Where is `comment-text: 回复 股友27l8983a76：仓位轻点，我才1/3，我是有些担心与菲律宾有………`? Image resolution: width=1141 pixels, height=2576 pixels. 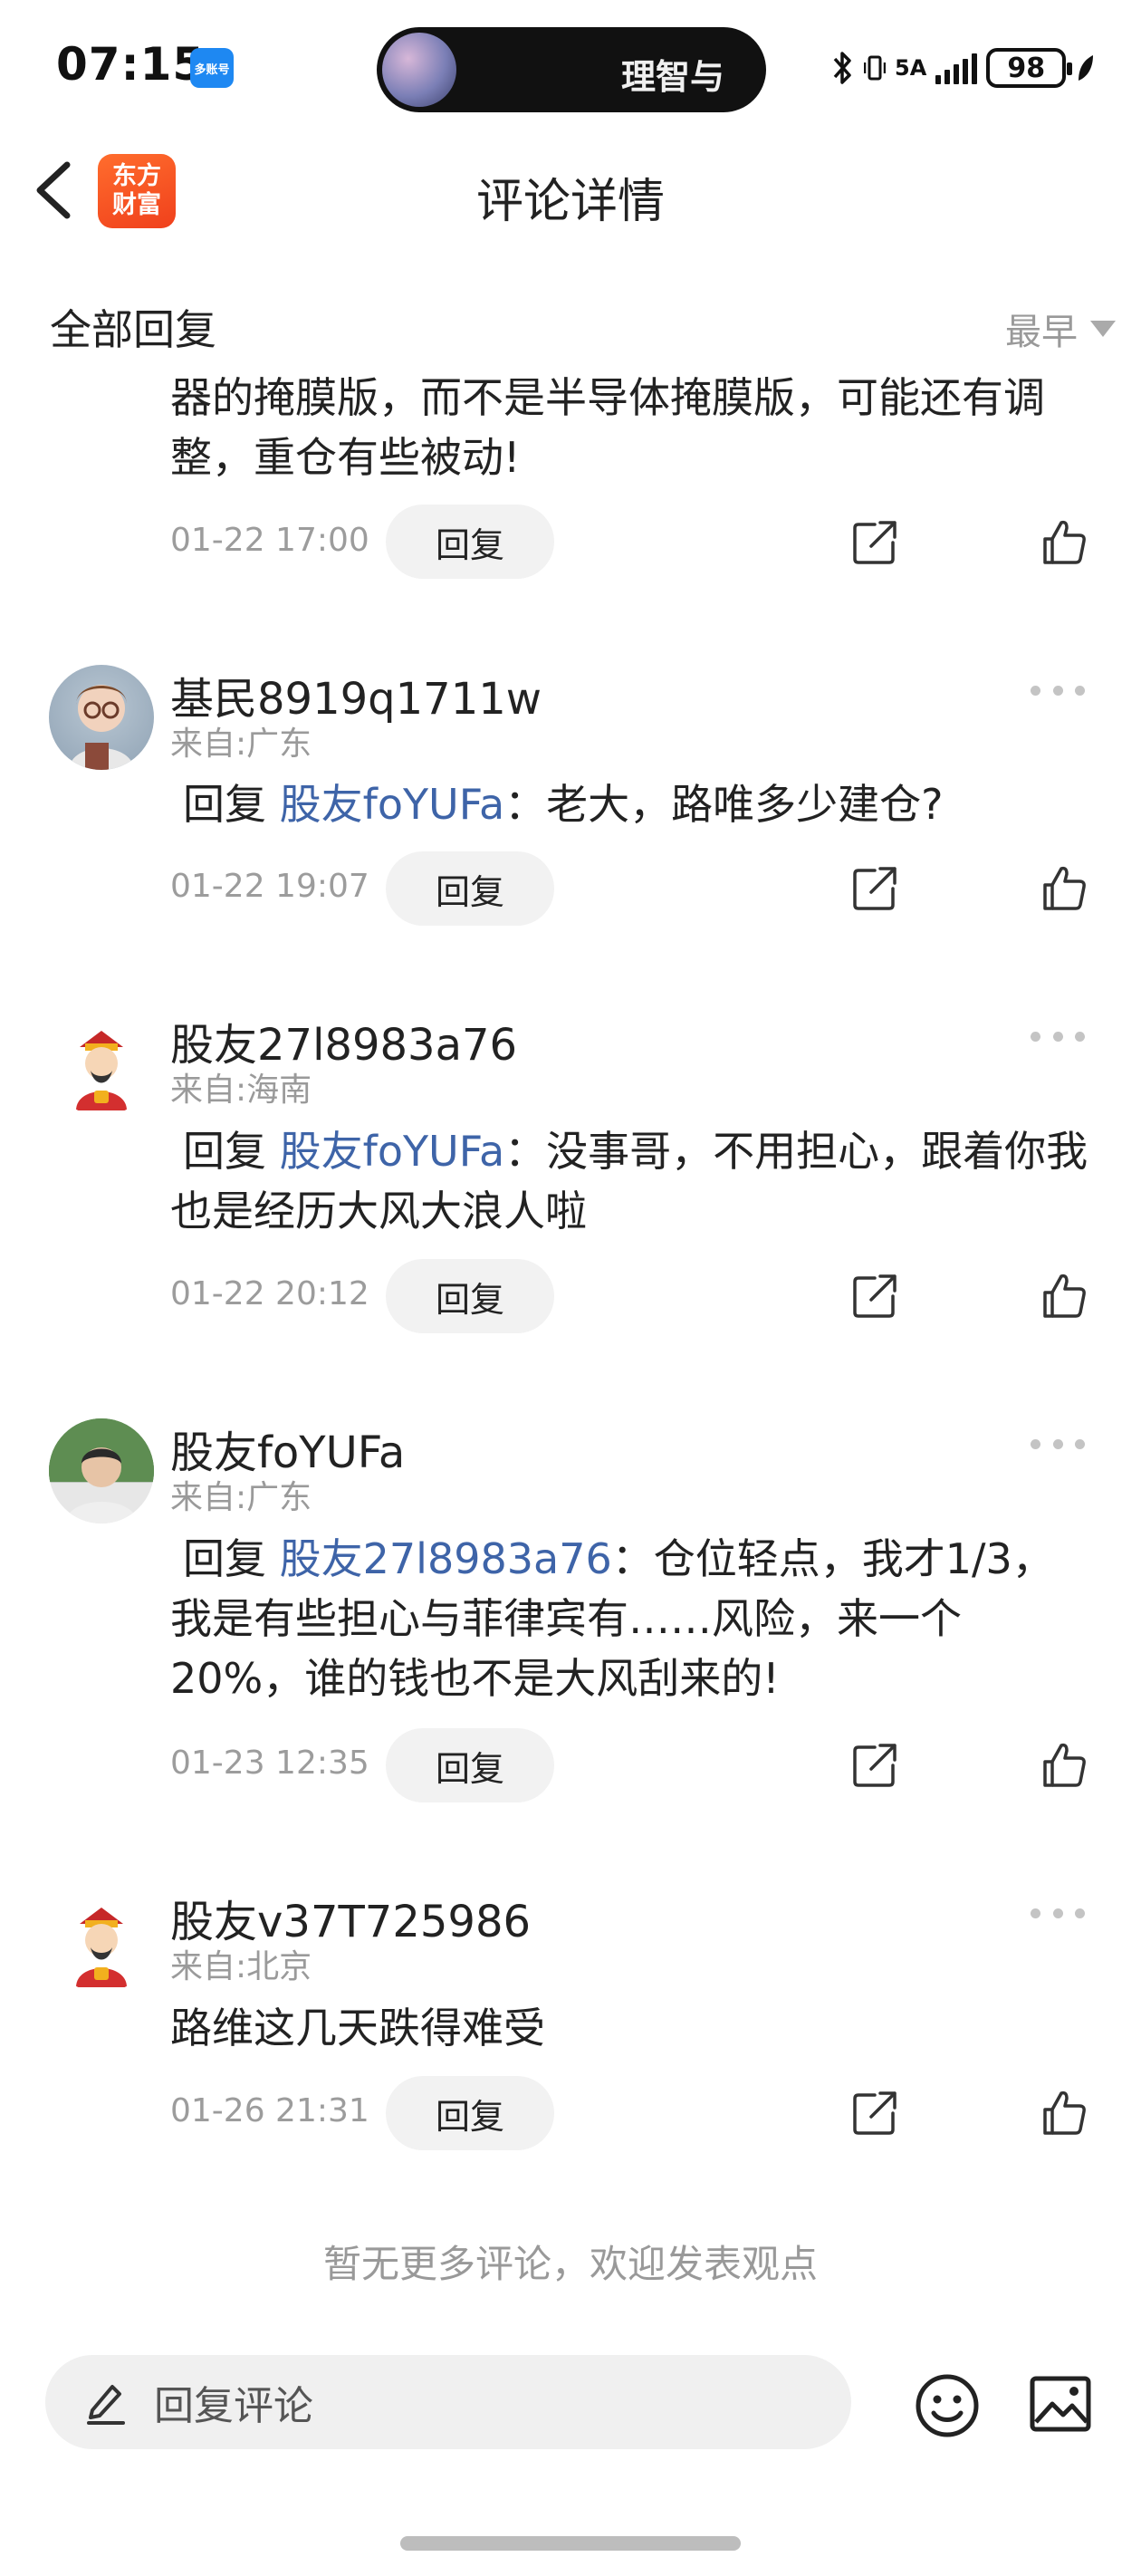 comment-text: 回复 股友27l8983a76：仓位轻点，我才1/3，我是有些担心与菲律宾有……… is located at coordinates (632, 1618).